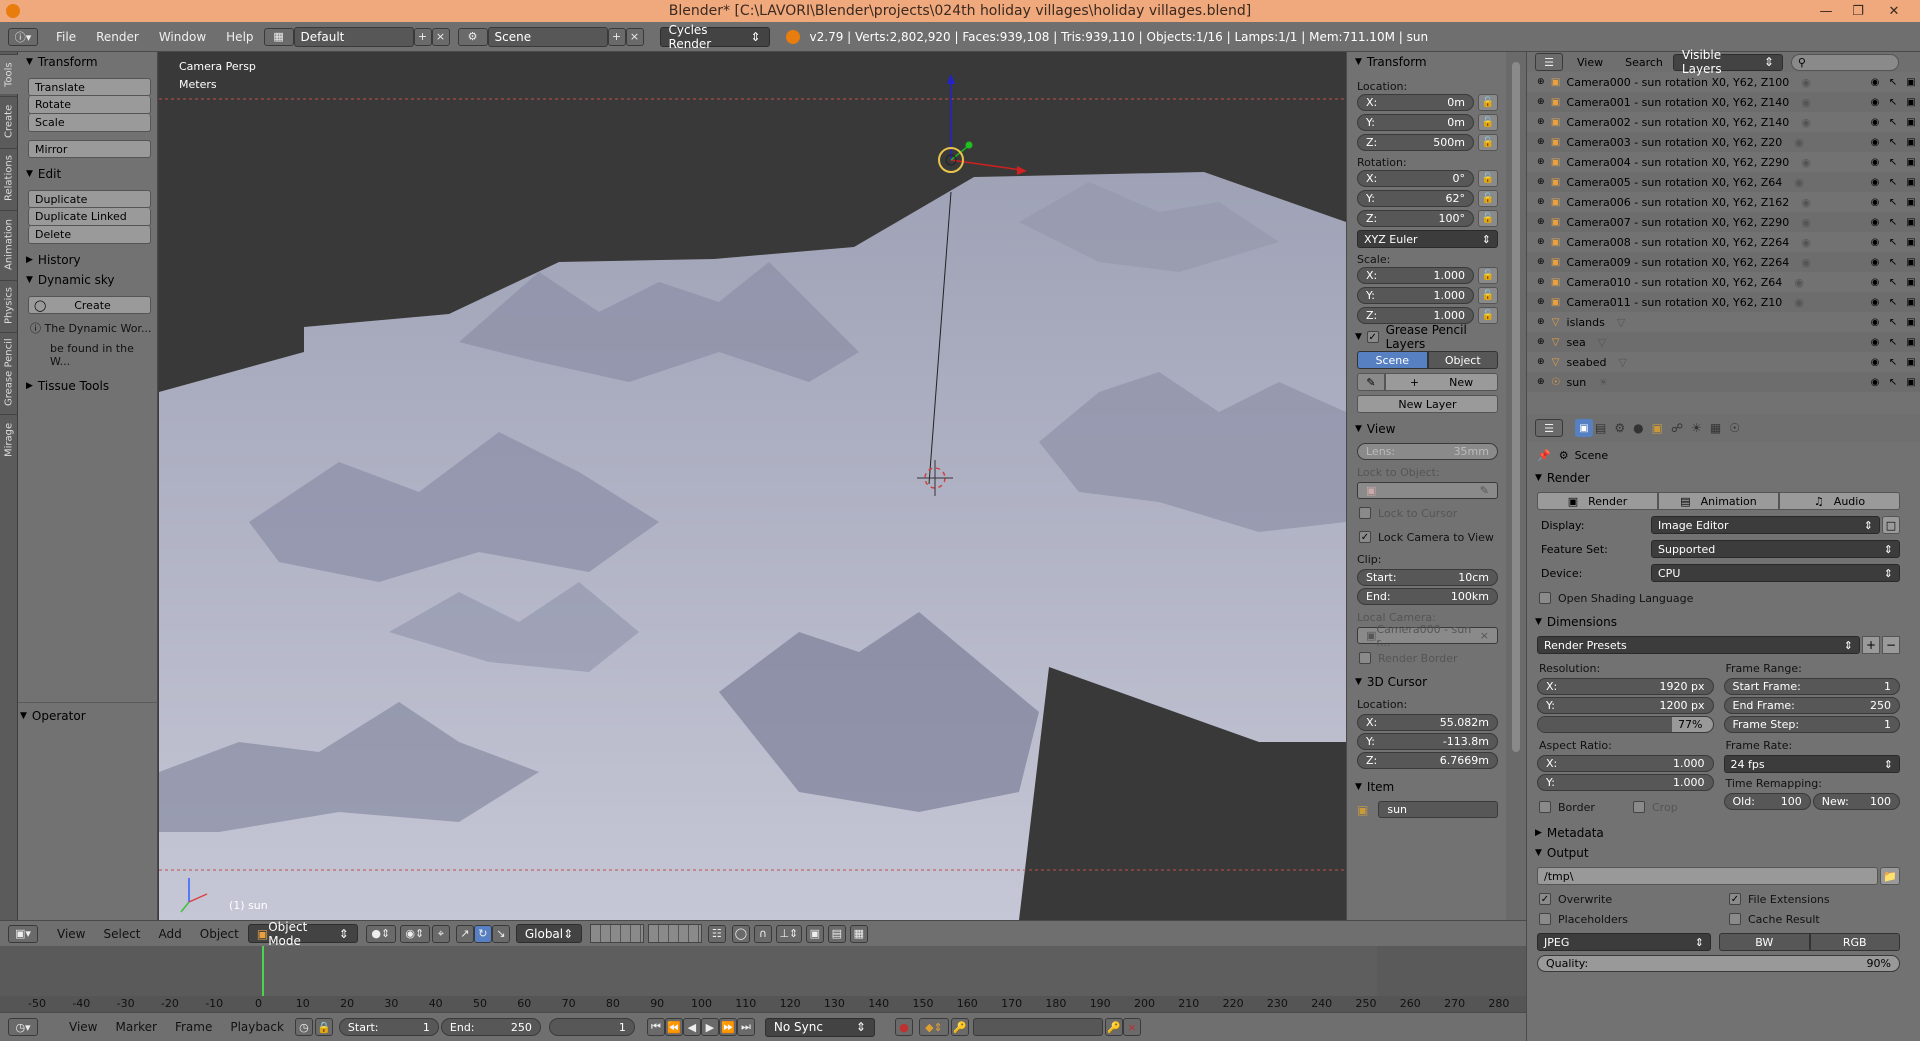  Describe the element at coordinates (464, 933) in the screenshot. I see `translate-manipulator-icon: ↗` at that location.